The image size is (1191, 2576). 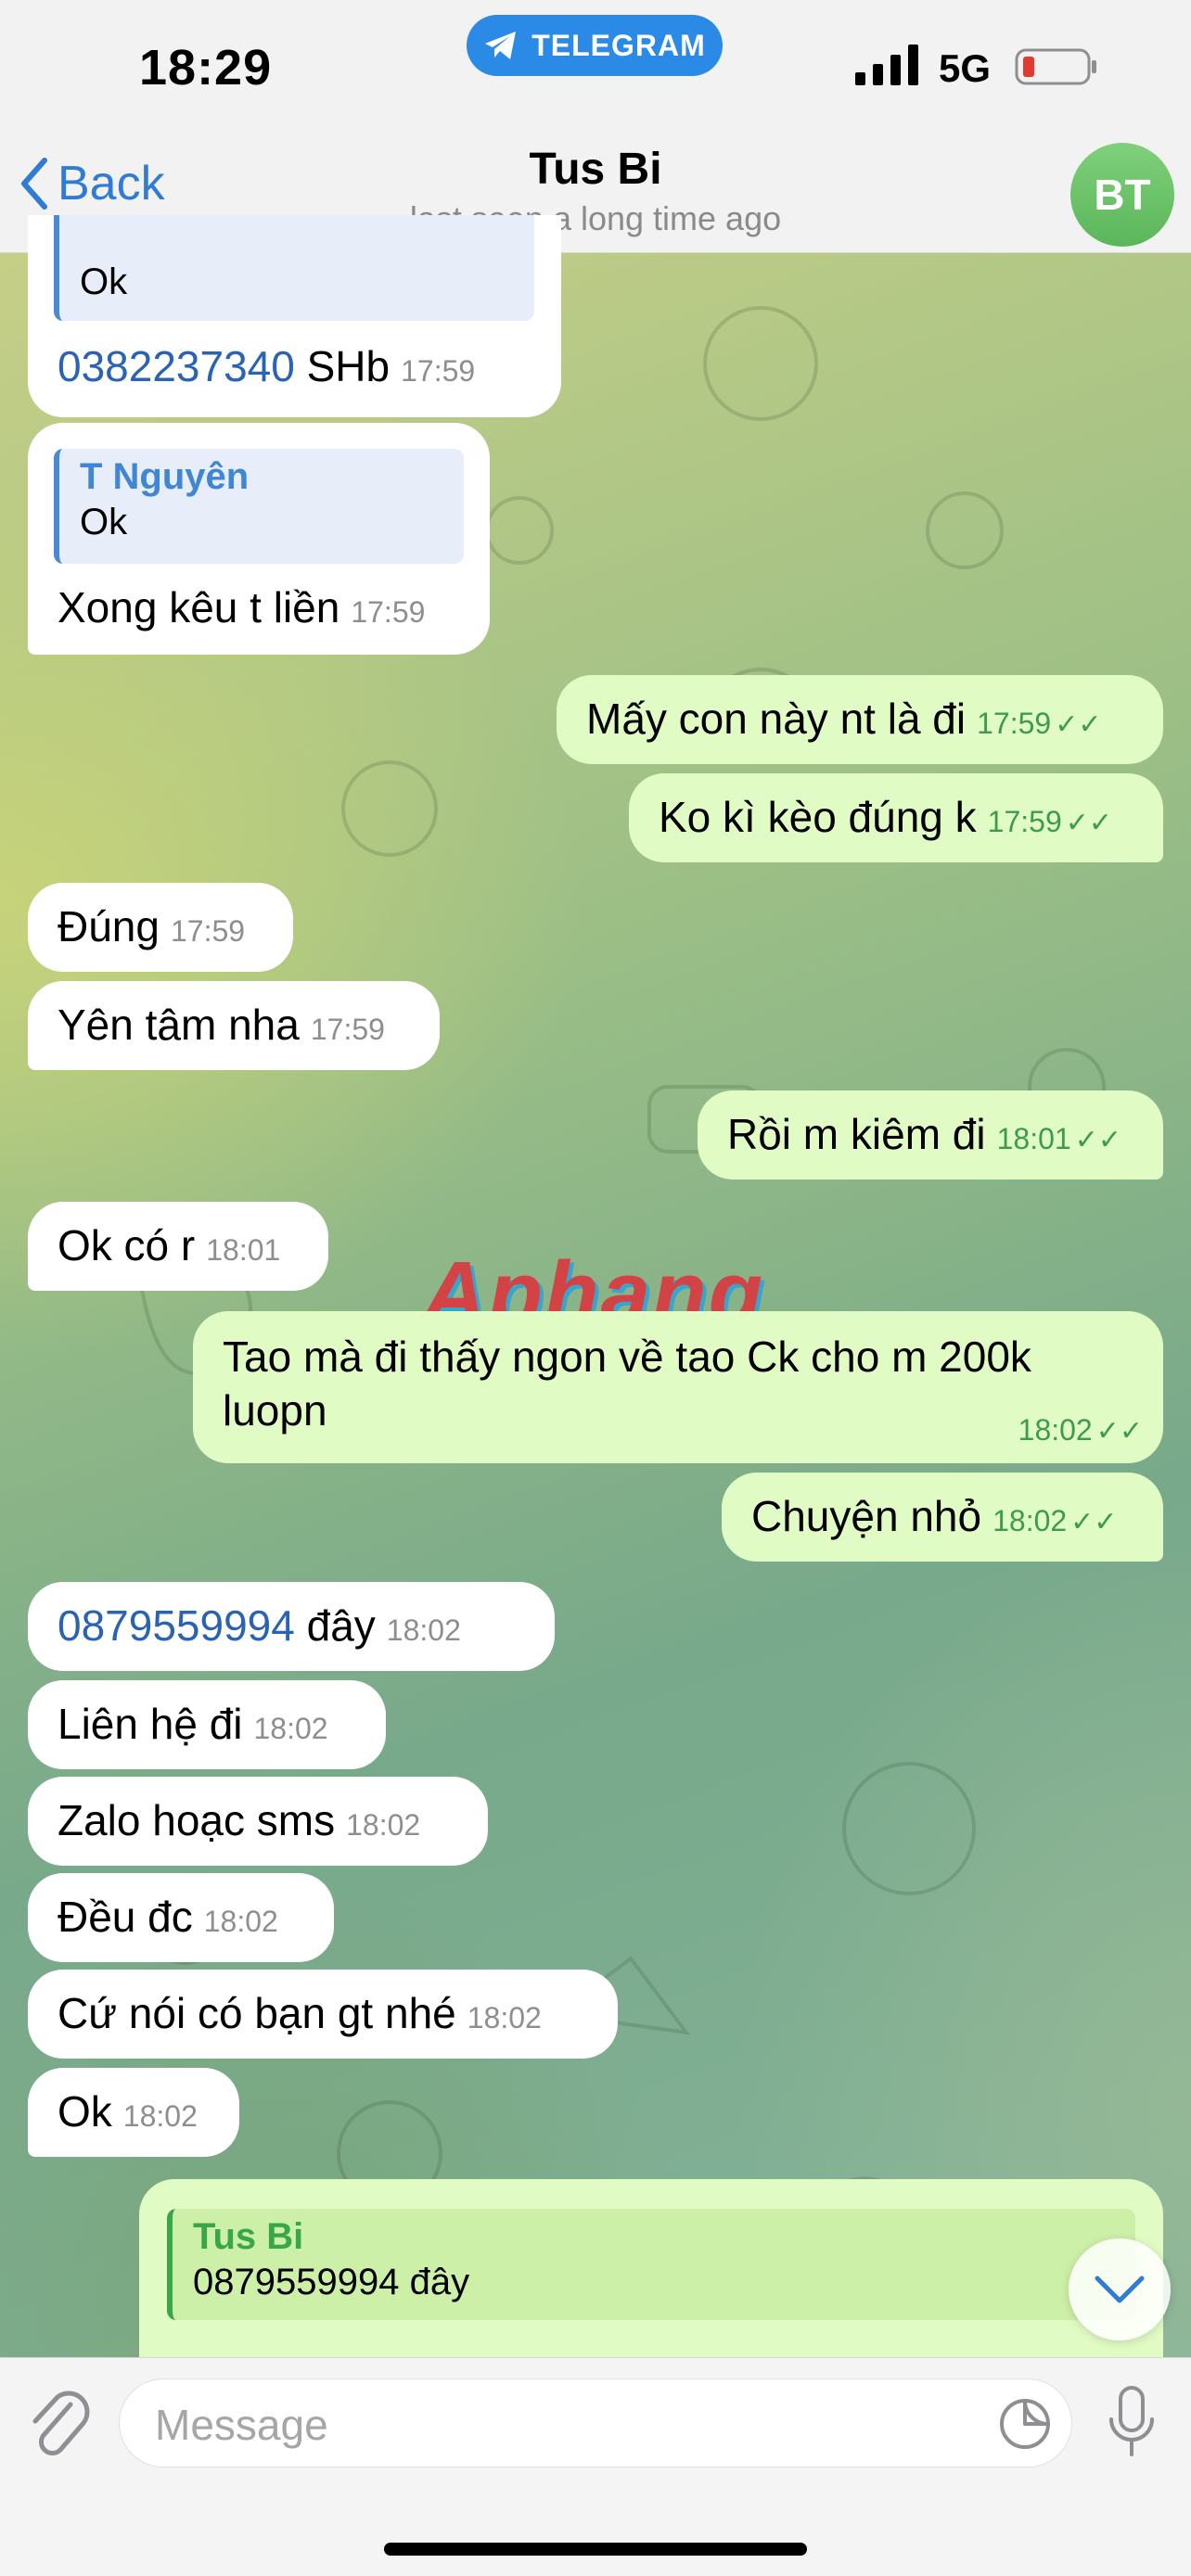 I want to click on message-incoming: Đều đc 18:02, so click(x=181, y=1917).